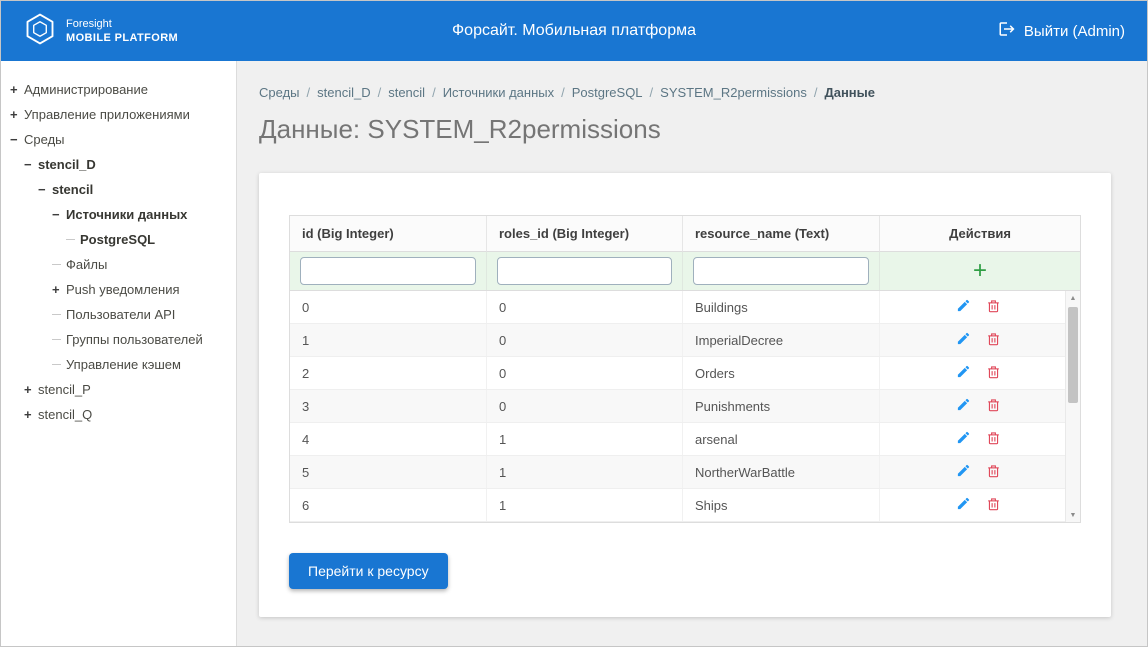 This screenshot has height=647, width=1148. Describe the element at coordinates (118, 414) in the screenshot. I see `sidebar-item: + stencil_Q` at that location.